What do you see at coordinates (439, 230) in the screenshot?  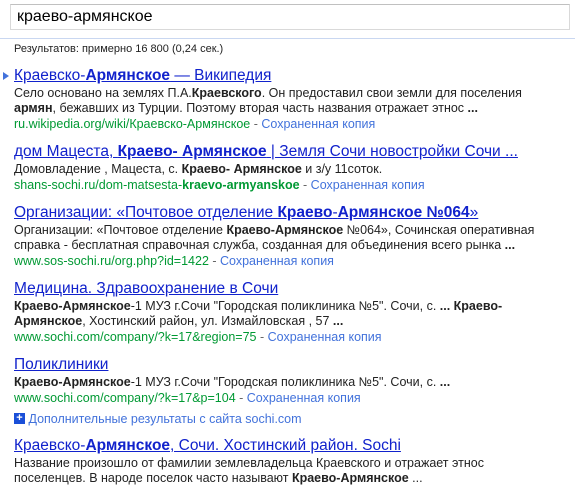 I see `result-snippet-part: №064», Сочинская оперативная` at bounding box center [439, 230].